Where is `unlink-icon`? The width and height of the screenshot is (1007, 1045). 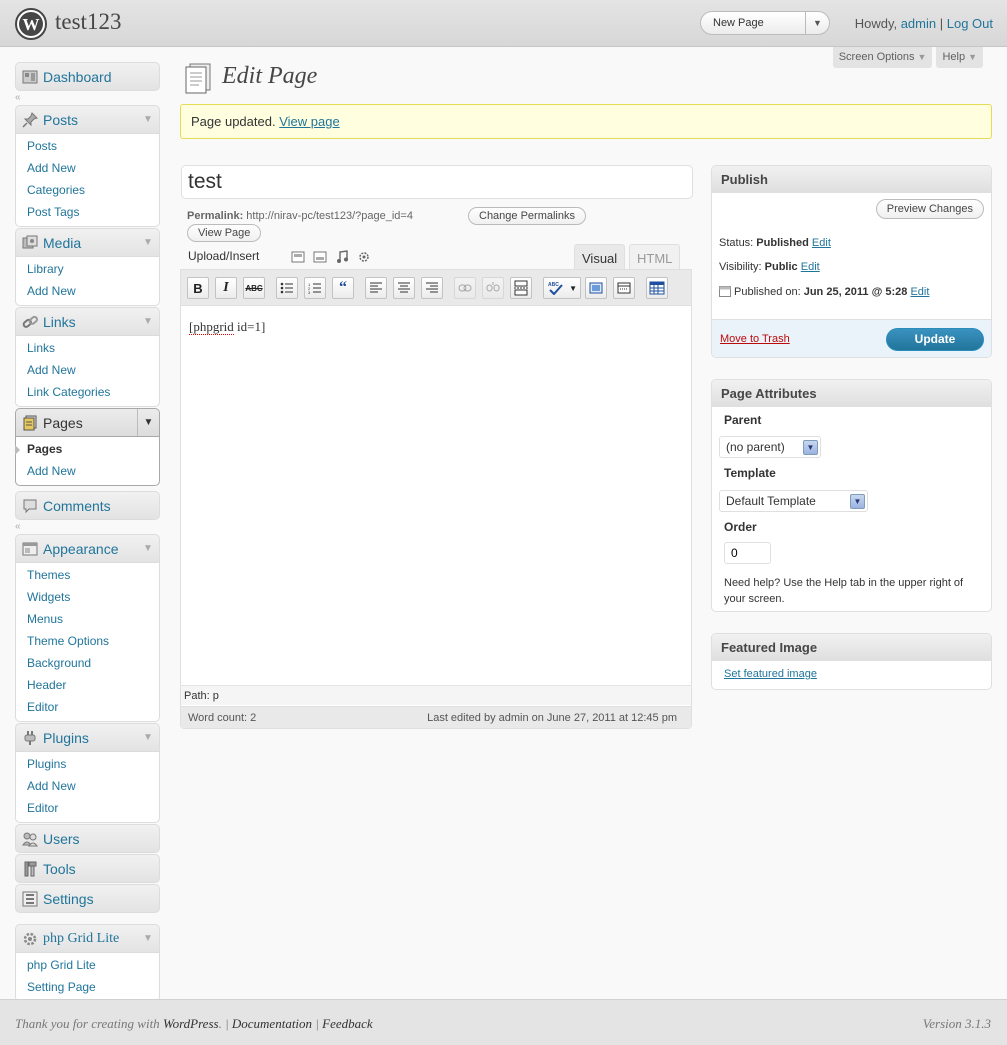
unlink-icon is located at coordinates (493, 288).